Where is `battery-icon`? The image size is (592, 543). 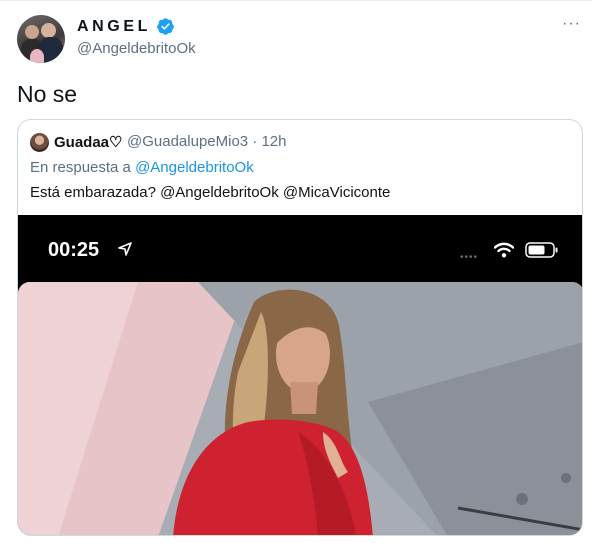 battery-icon is located at coordinates (541, 250).